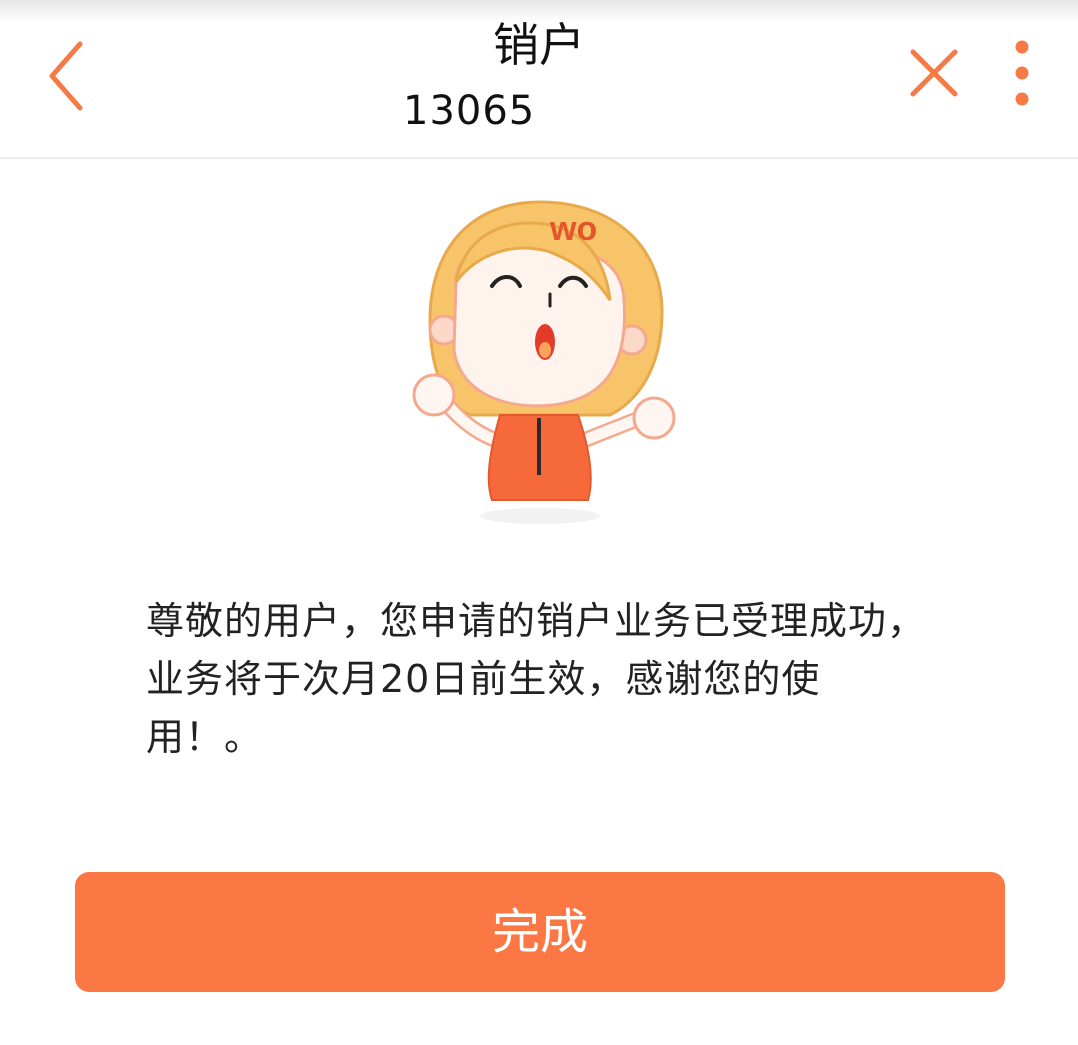  Describe the element at coordinates (573, 229) in the screenshot. I see `wo-logo: wo` at that location.